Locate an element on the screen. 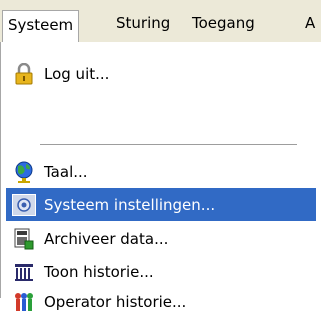  history-icon is located at coordinates (24, 272).